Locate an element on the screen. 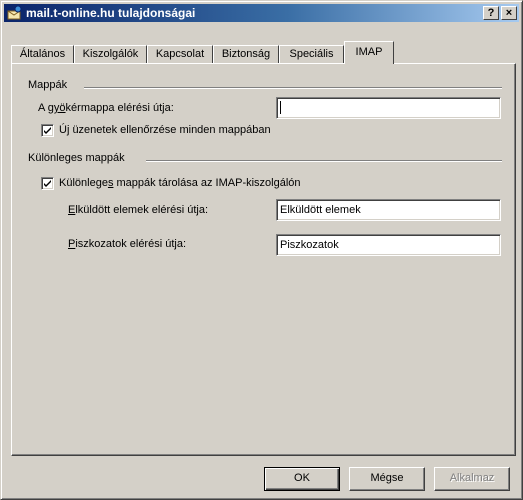 The image size is (523, 500). close-icon: × is located at coordinates (509, 13).